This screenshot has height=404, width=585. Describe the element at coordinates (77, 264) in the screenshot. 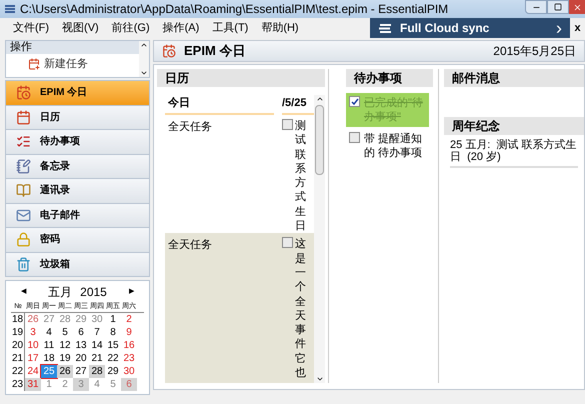

I see `nav-item: 垃圾箱` at that location.